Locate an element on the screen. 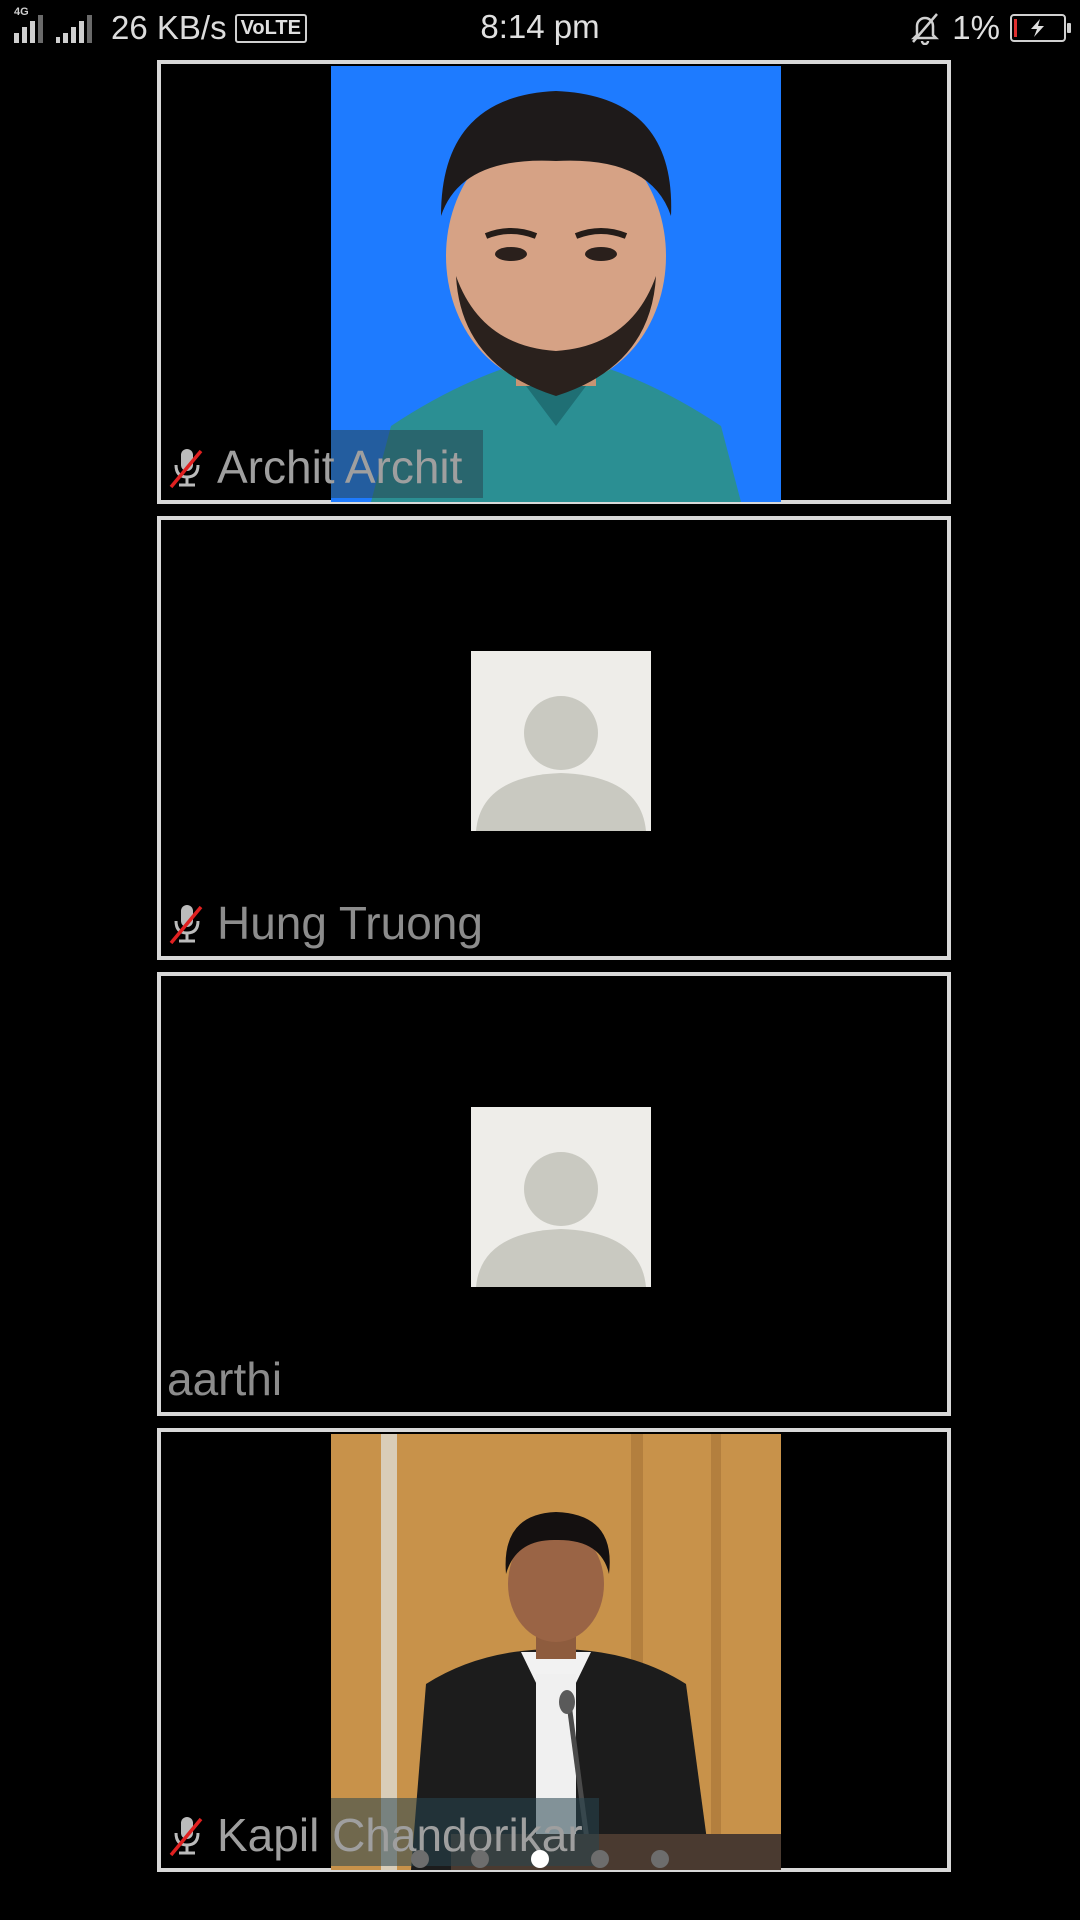 The height and width of the screenshot is (1920, 1080). page-dot-active is located at coordinates (540, 1859).